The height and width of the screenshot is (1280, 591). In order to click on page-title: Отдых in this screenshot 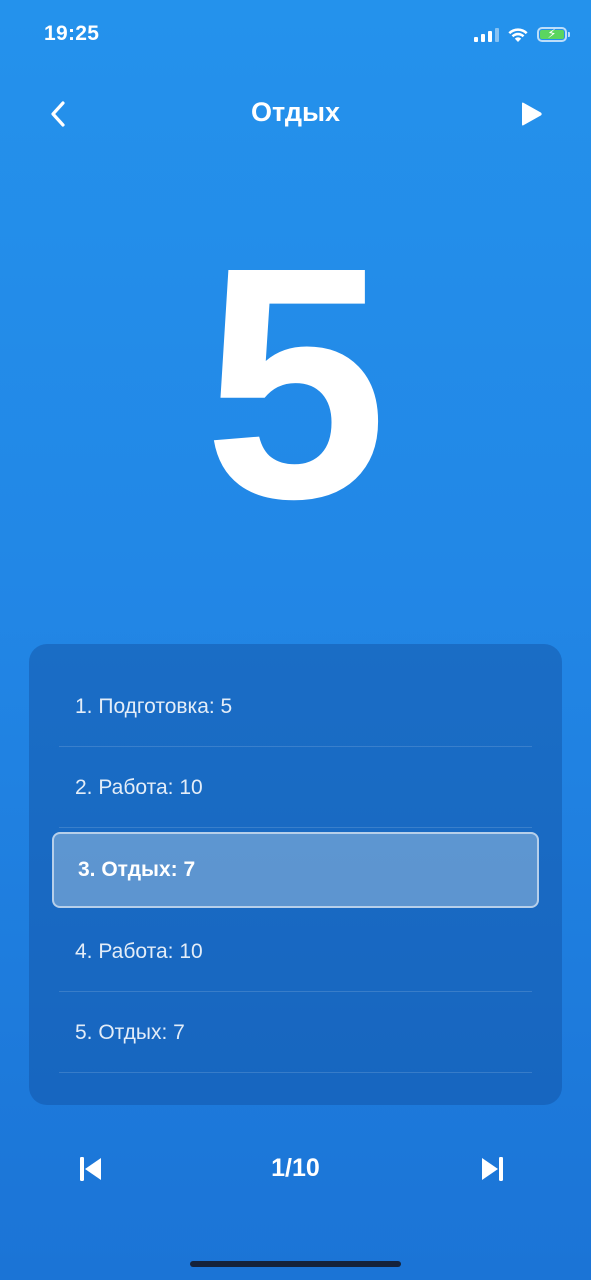, I will do `click(295, 112)`.